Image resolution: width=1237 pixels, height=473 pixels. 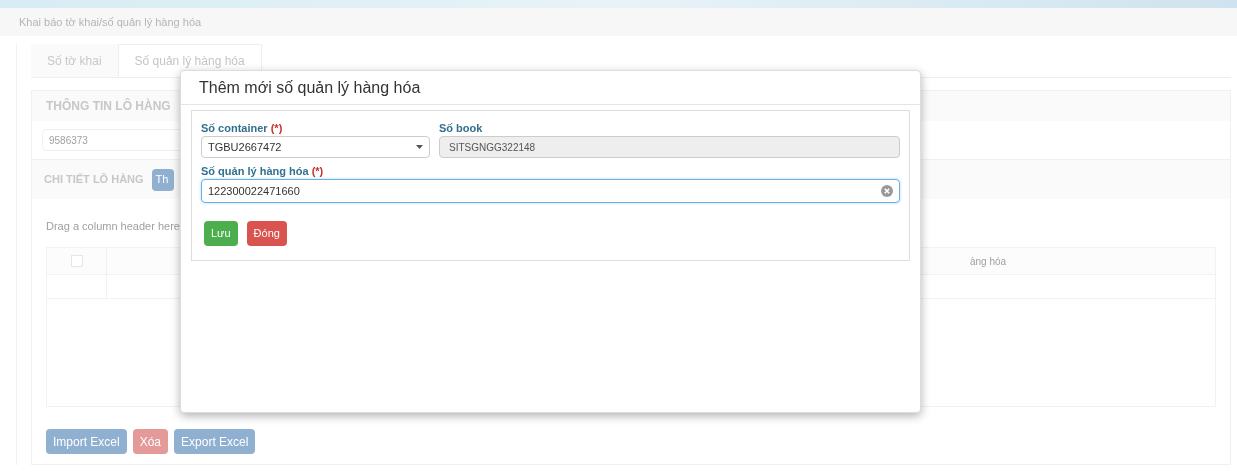 I want to click on clear-icon, so click(x=887, y=191).